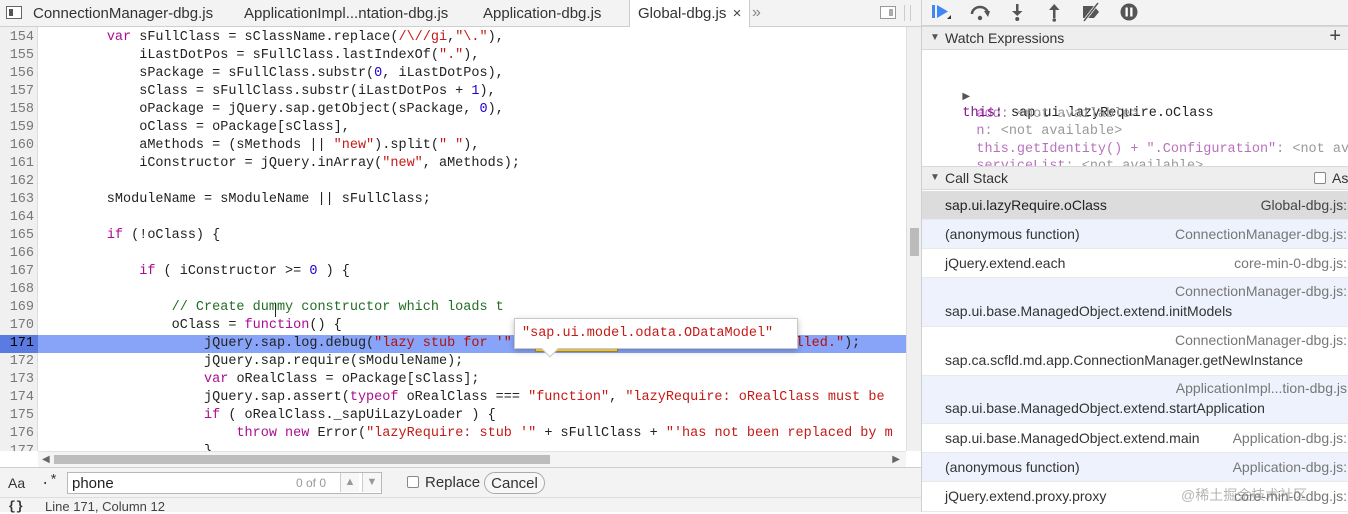  What do you see at coordinates (19, 110) in the screenshot?
I see `line-number: 158` at bounding box center [19, 110].